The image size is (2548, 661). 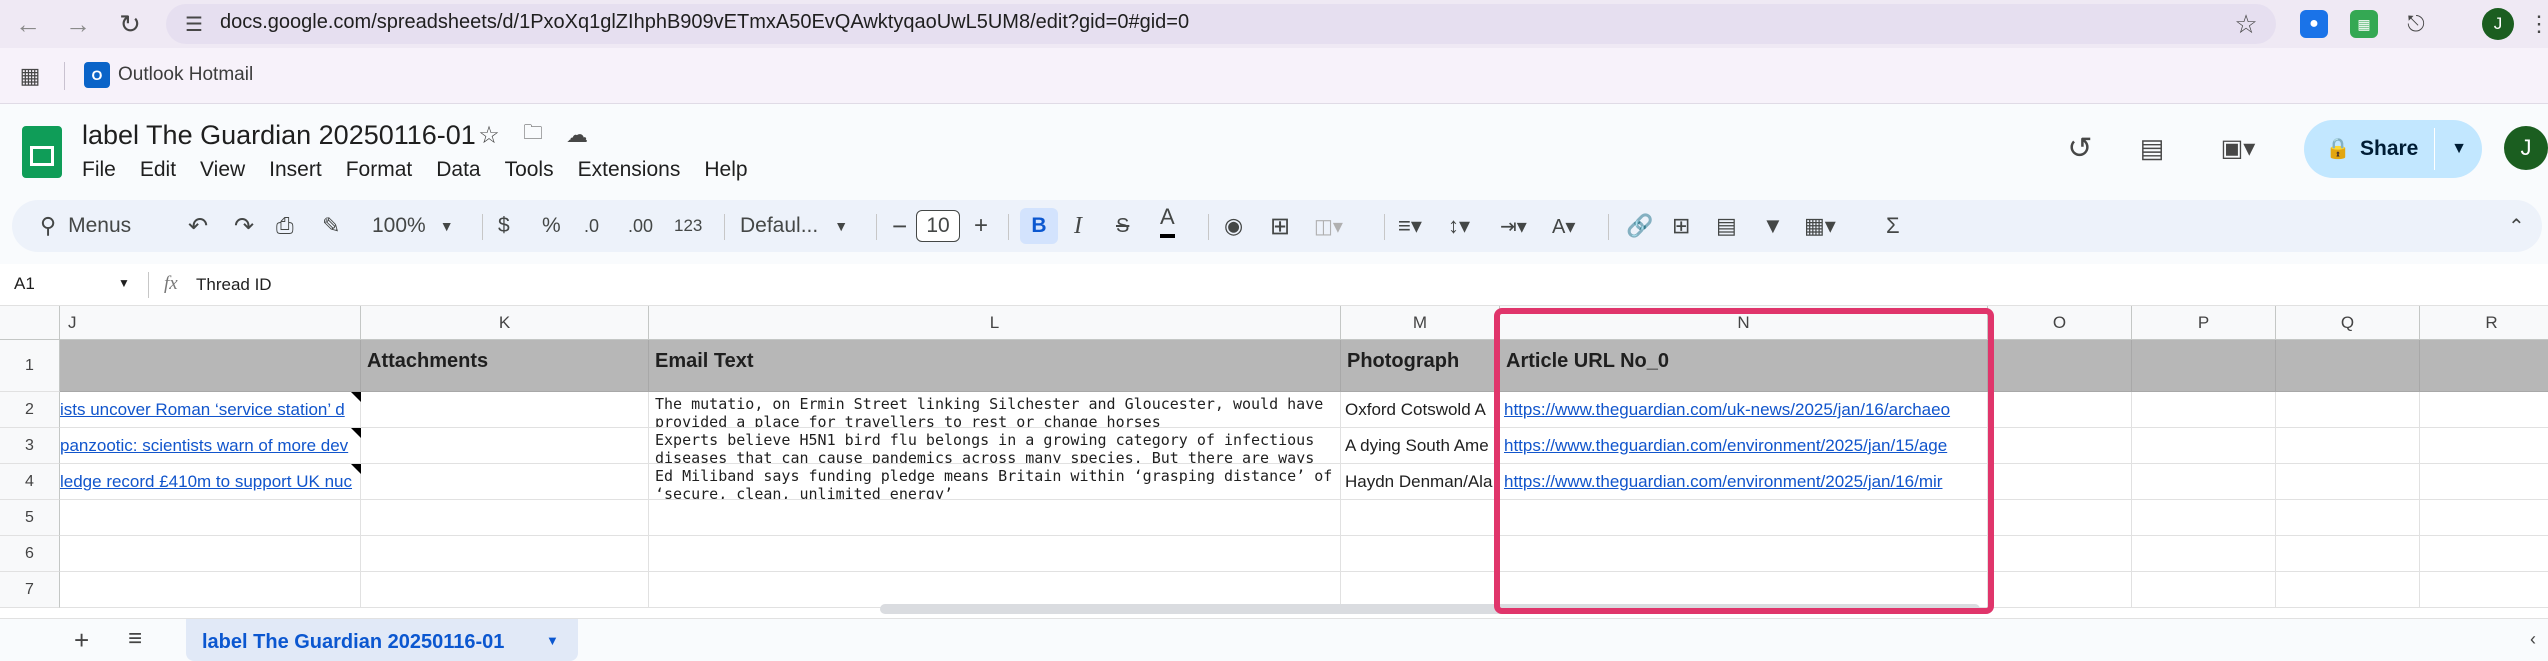 I want to click on outlook-icon: O, so click(x=97, y=75).